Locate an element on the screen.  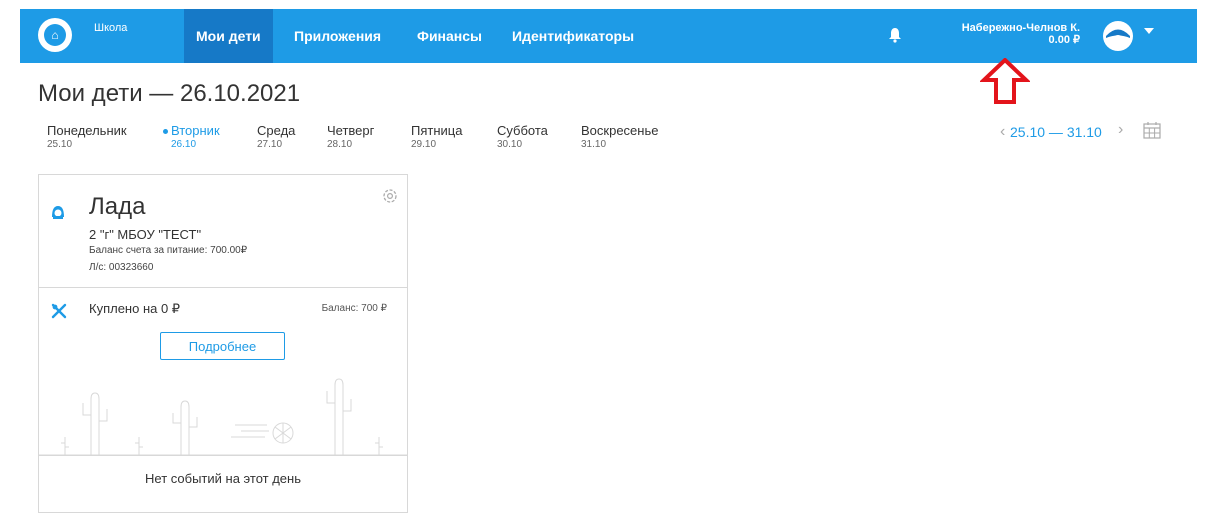
day-monday: Понедельник 25.10 is located at coordinates (87, 136).